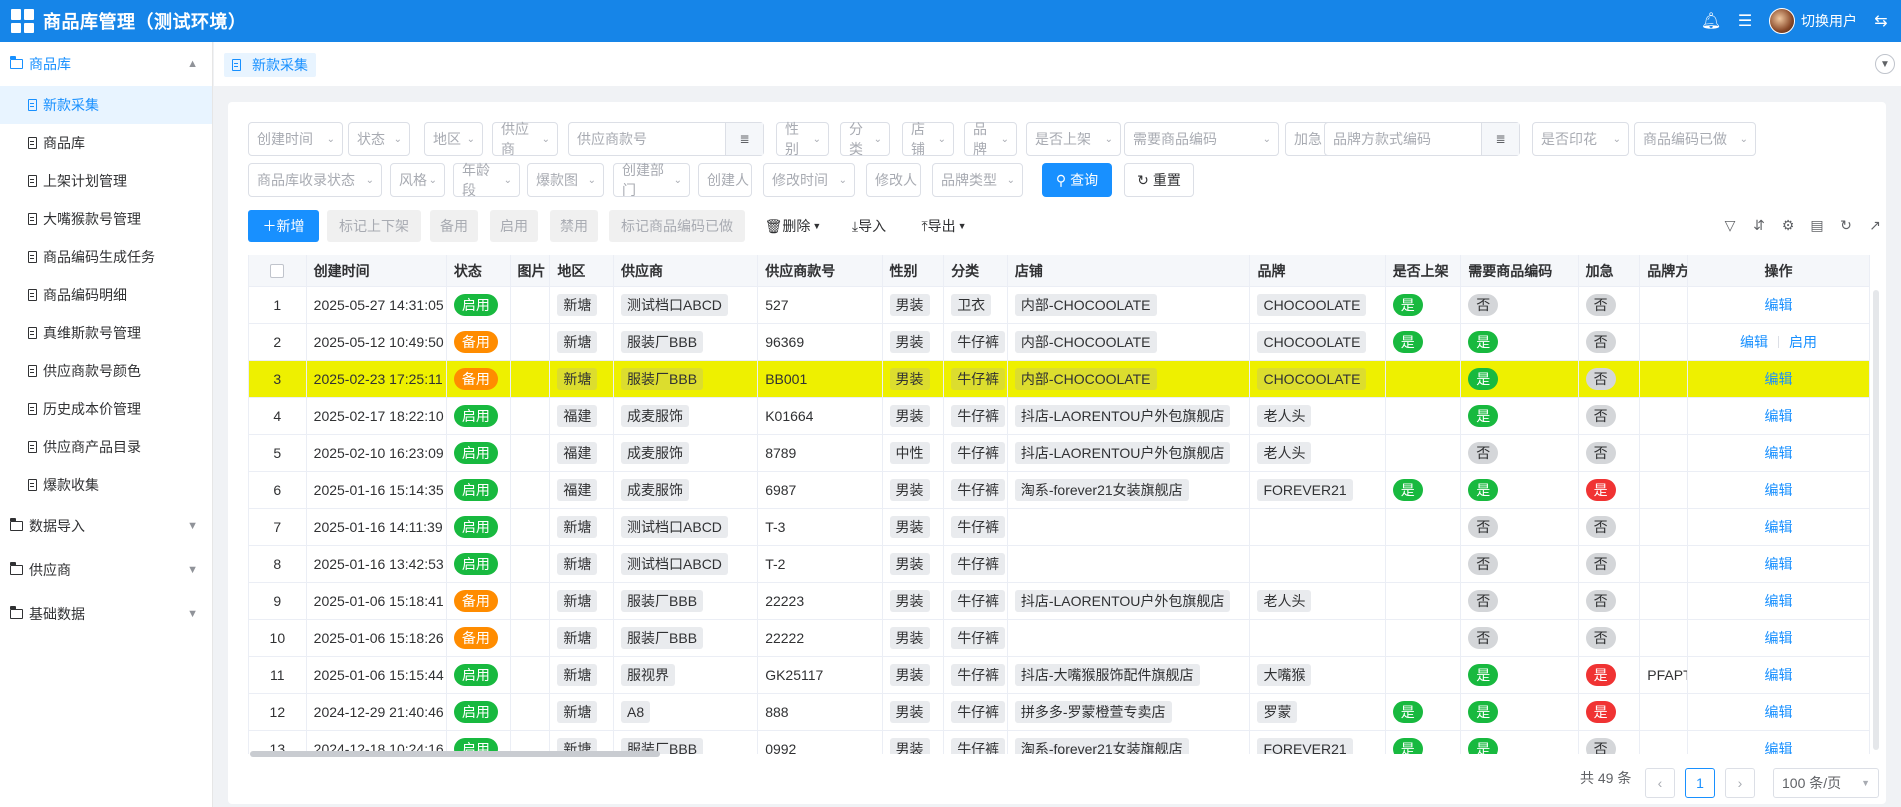  I want to click on export-dropdown: ⤒ 导出 ▼, so click(944, 226).